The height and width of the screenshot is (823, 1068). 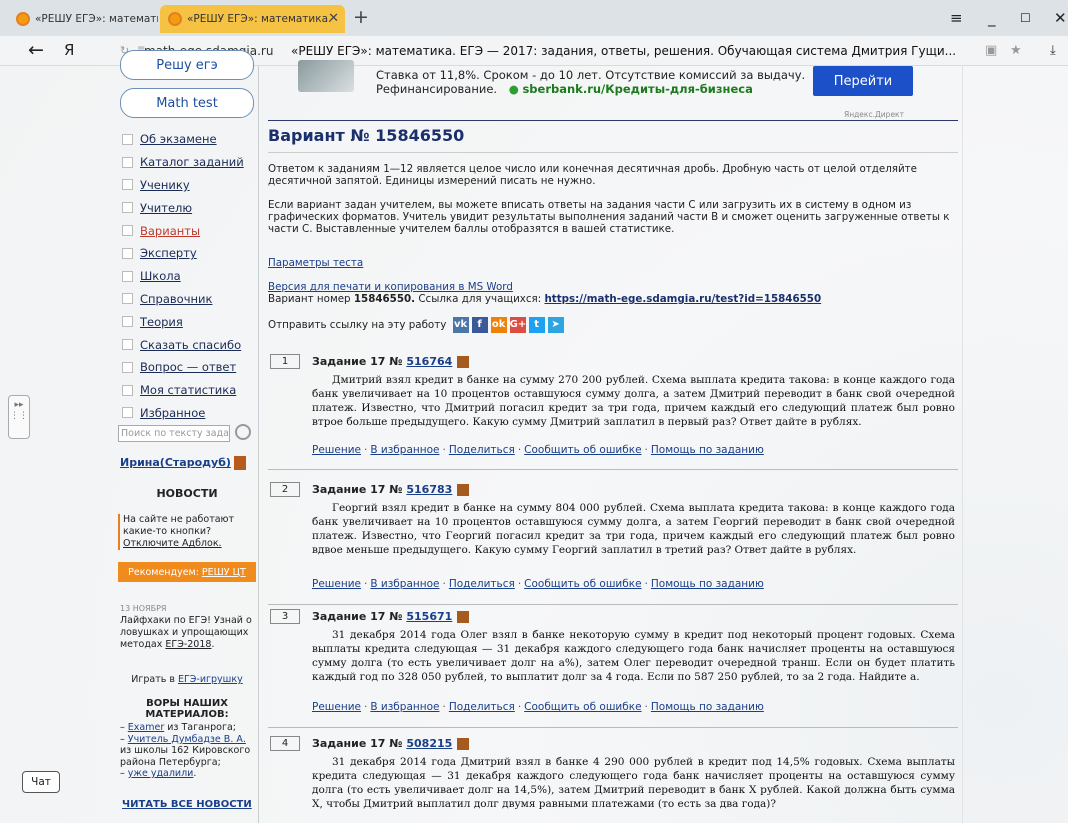 What do you see at coordinates (311, 299) in the screenshot?
I see `variant-prefix: Вариант номер` at bounding box center [311, 299].